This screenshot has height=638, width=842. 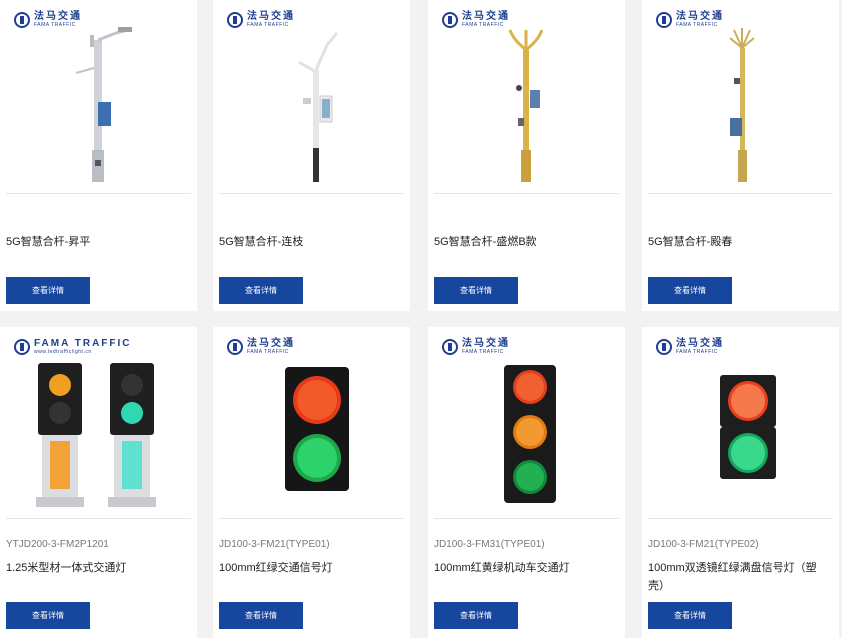 I want to click on product-card: 法马交通 FAMA TRAFFIC 5G智慧合杆-连枝 查看详情, so click(x=311, y=155).